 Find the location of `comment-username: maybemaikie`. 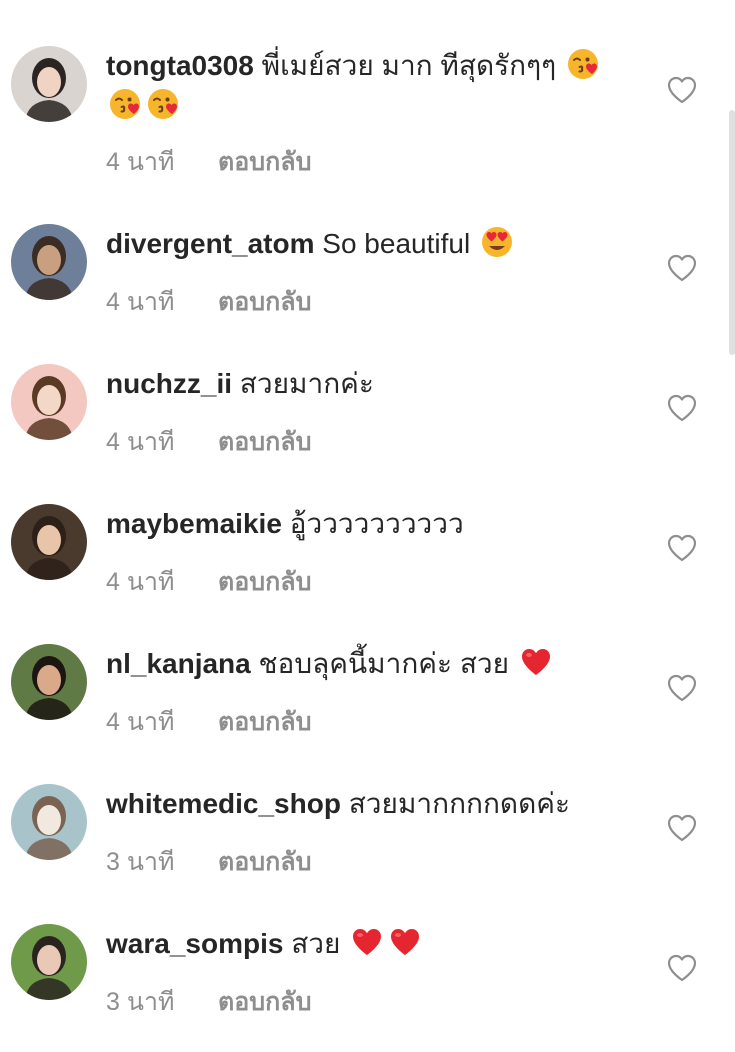

comment-username: maybemaikie is located at coordinates (194, 523).